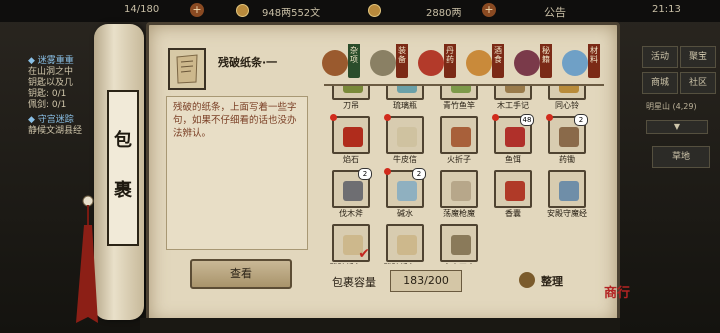 The image size is (720, 333). I want to click on notice-link: 公告, so click(555, 12).